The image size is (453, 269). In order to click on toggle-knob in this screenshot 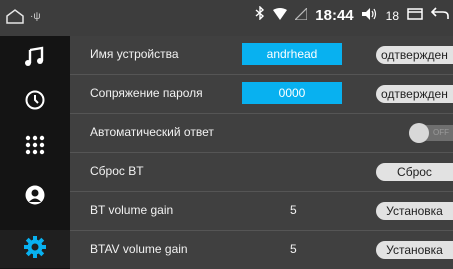, I will do `click(419, 133)`.